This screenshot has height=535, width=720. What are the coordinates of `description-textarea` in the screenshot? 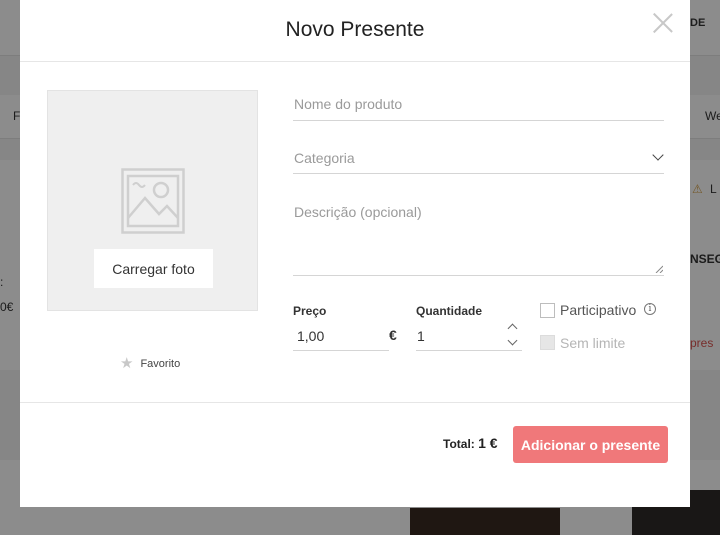 It's located at (479, 238).